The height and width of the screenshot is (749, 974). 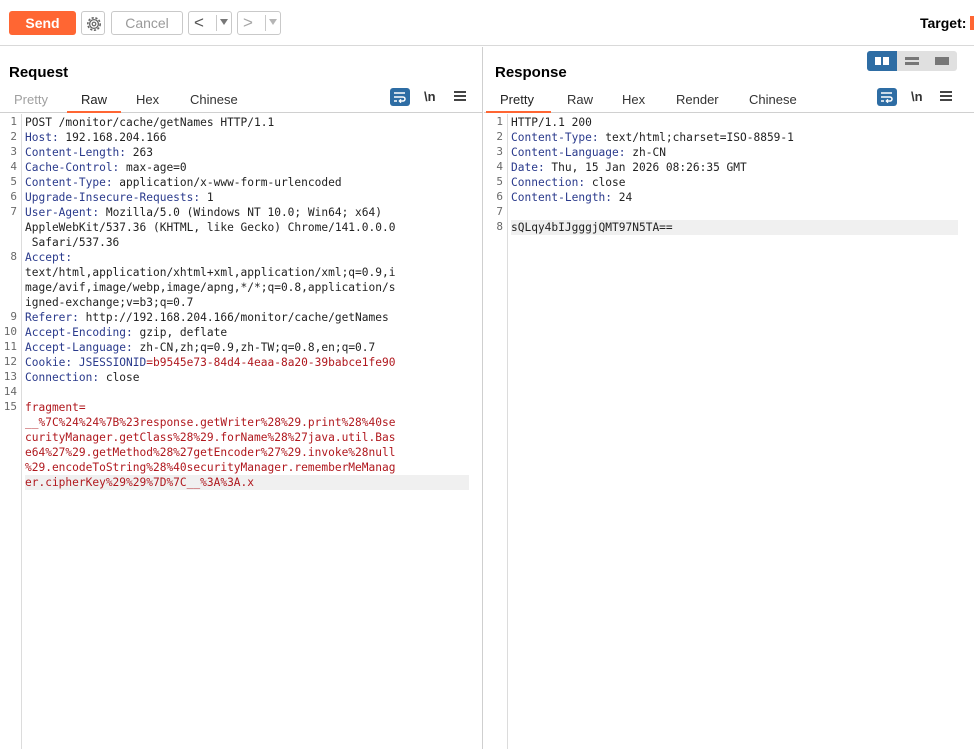 I want to click on header-value: 263, so click(x=139, y=152).